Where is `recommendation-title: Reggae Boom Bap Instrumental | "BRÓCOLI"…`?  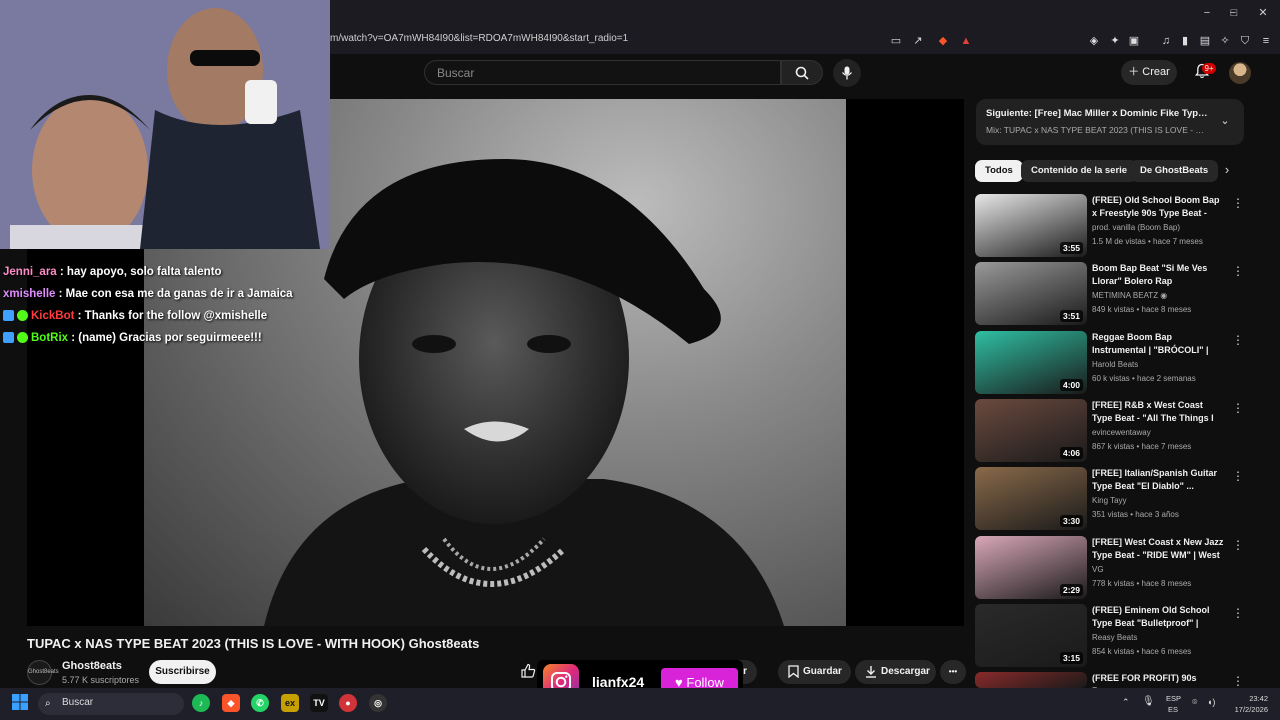
recommendation-title: Reggae Boom Bap Instrumental | "BRÓCOLI"… is located at coordinates (1158, 344).